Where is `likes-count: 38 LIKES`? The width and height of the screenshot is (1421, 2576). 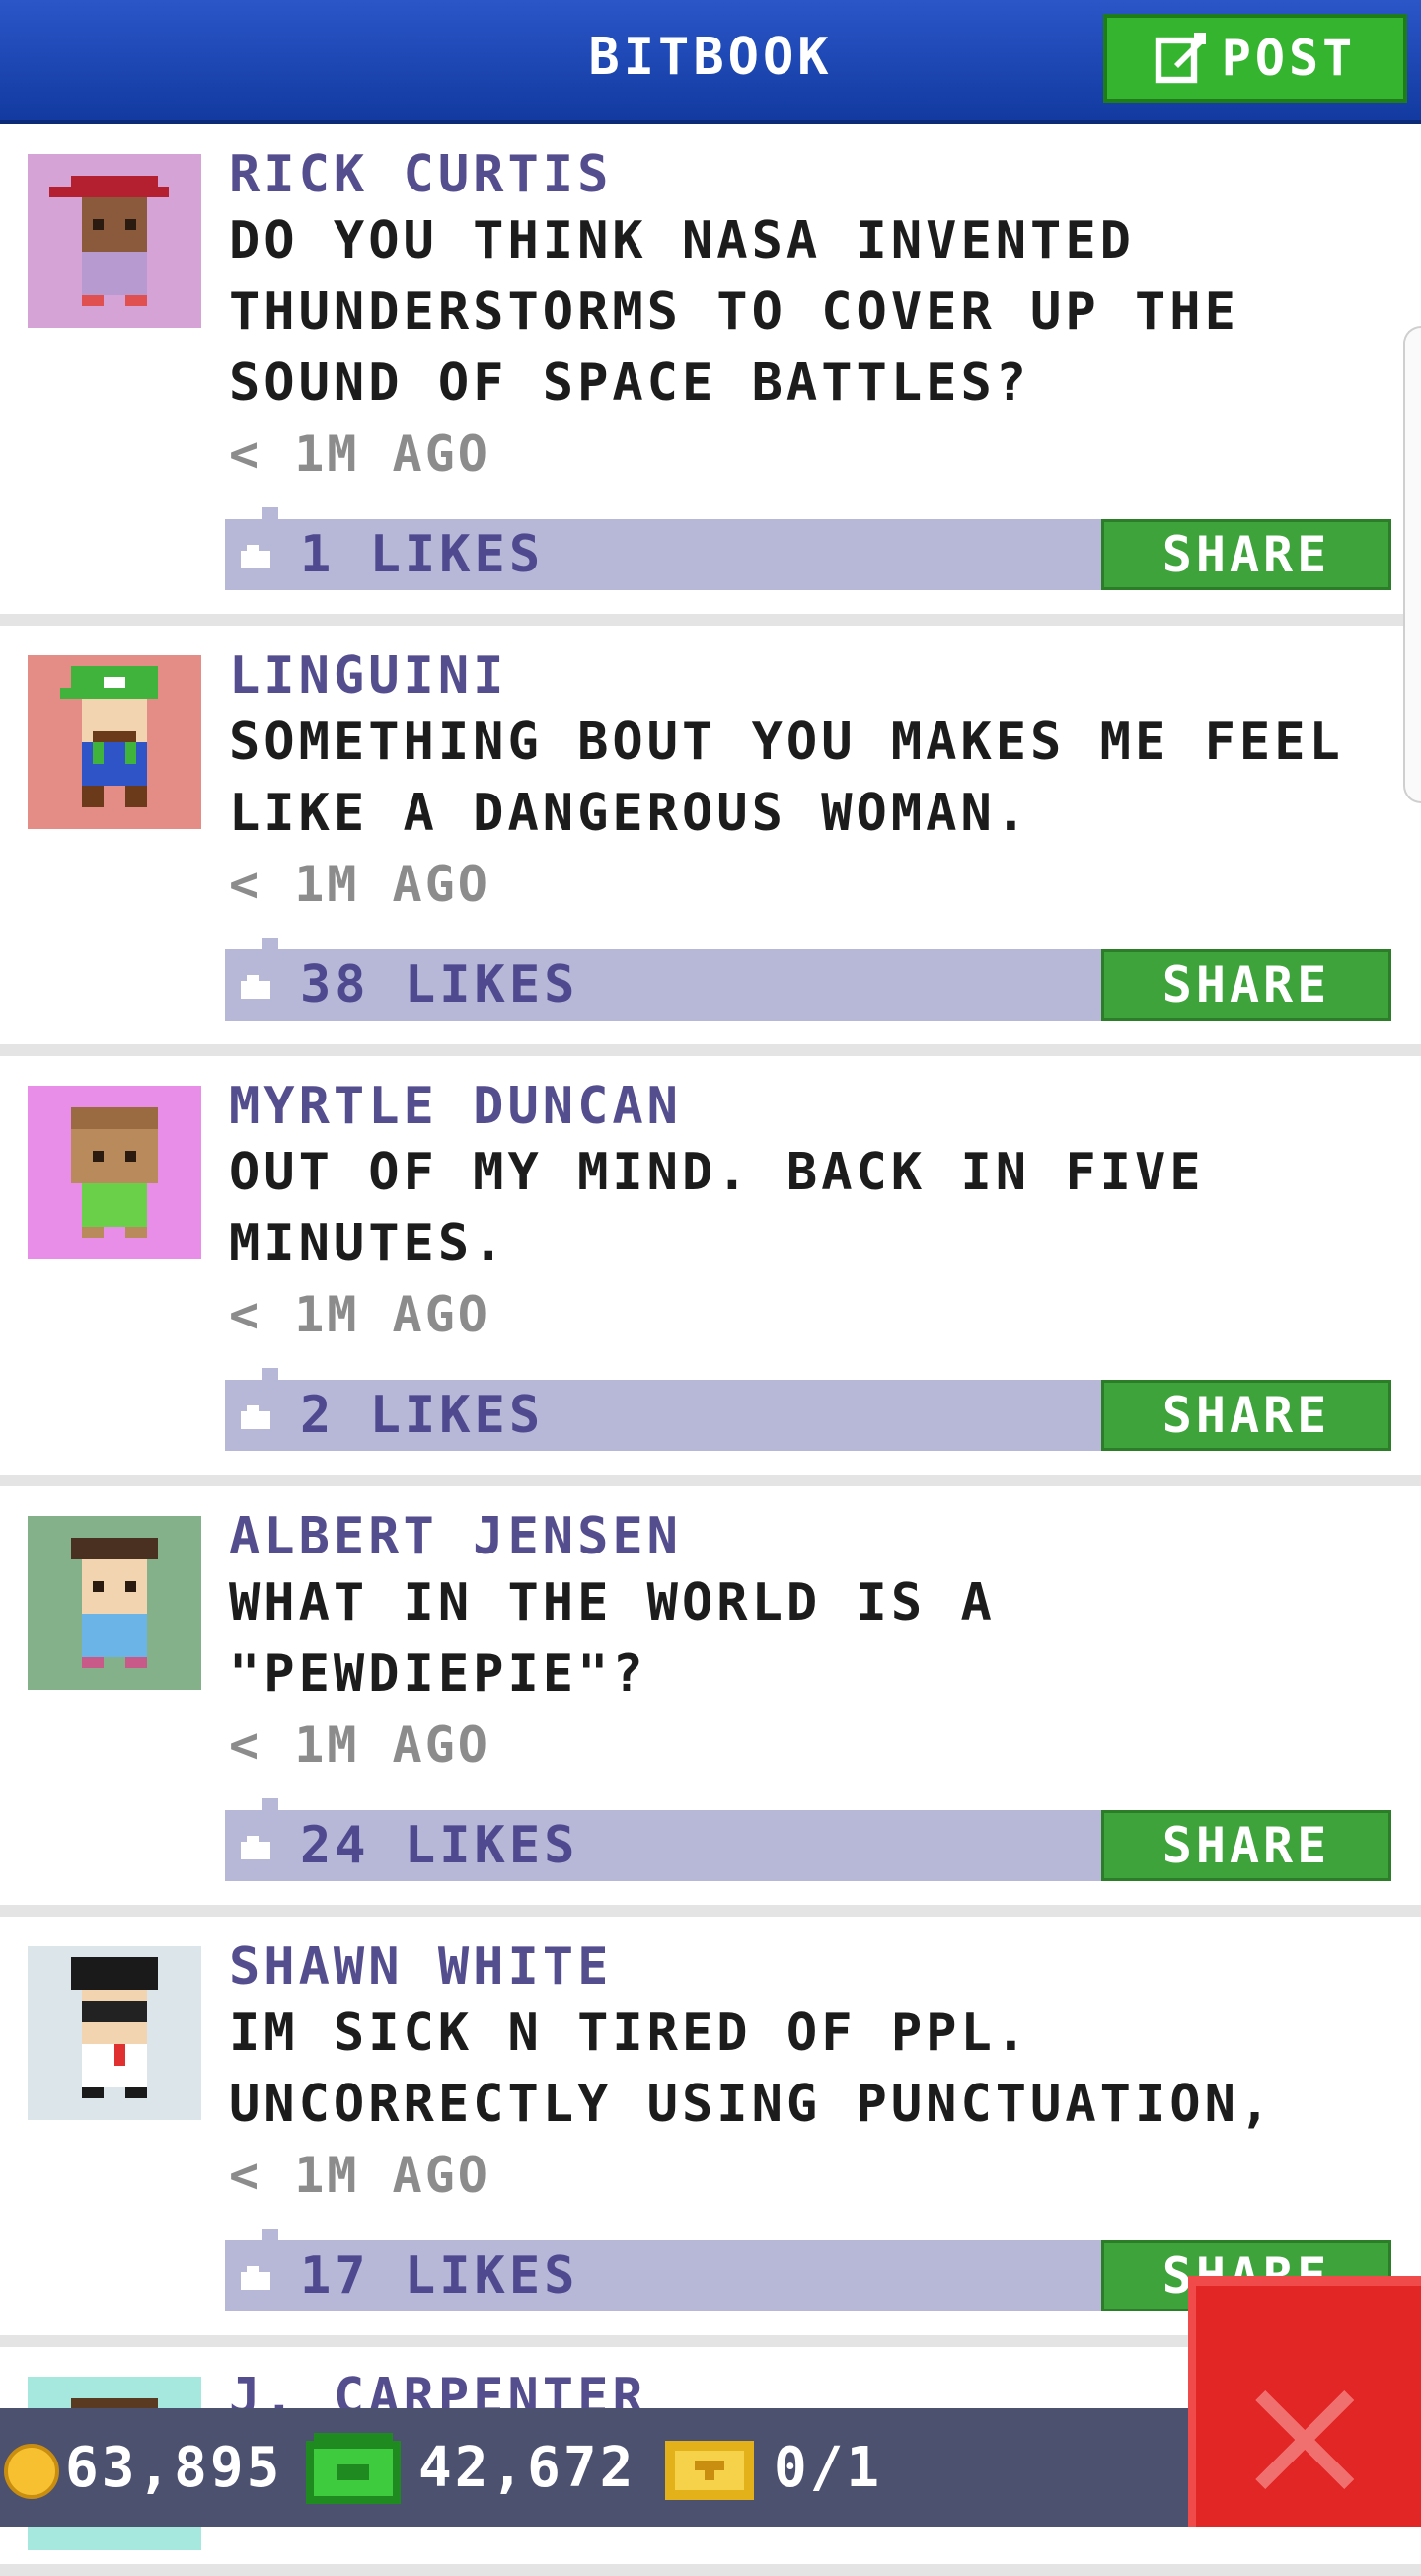 likes-count: 38 LIKES is located at coordinates (439, 985).